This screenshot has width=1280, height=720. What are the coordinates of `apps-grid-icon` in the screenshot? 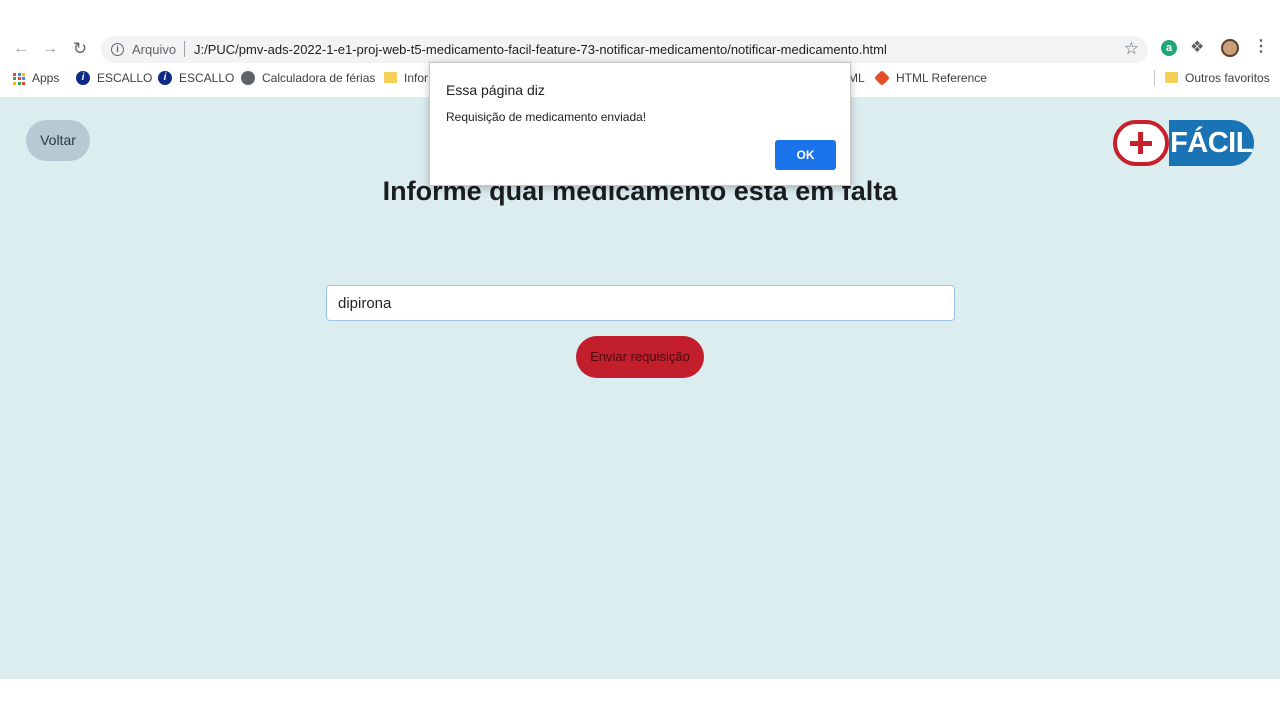 It's located at (19, 78).